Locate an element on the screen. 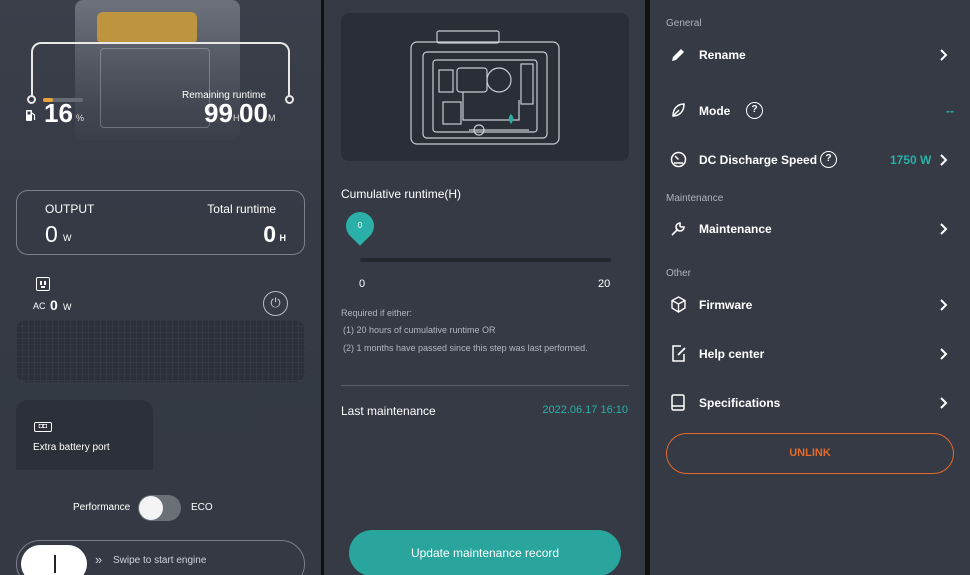  wrench-icon is located at coordinates (678, 229).